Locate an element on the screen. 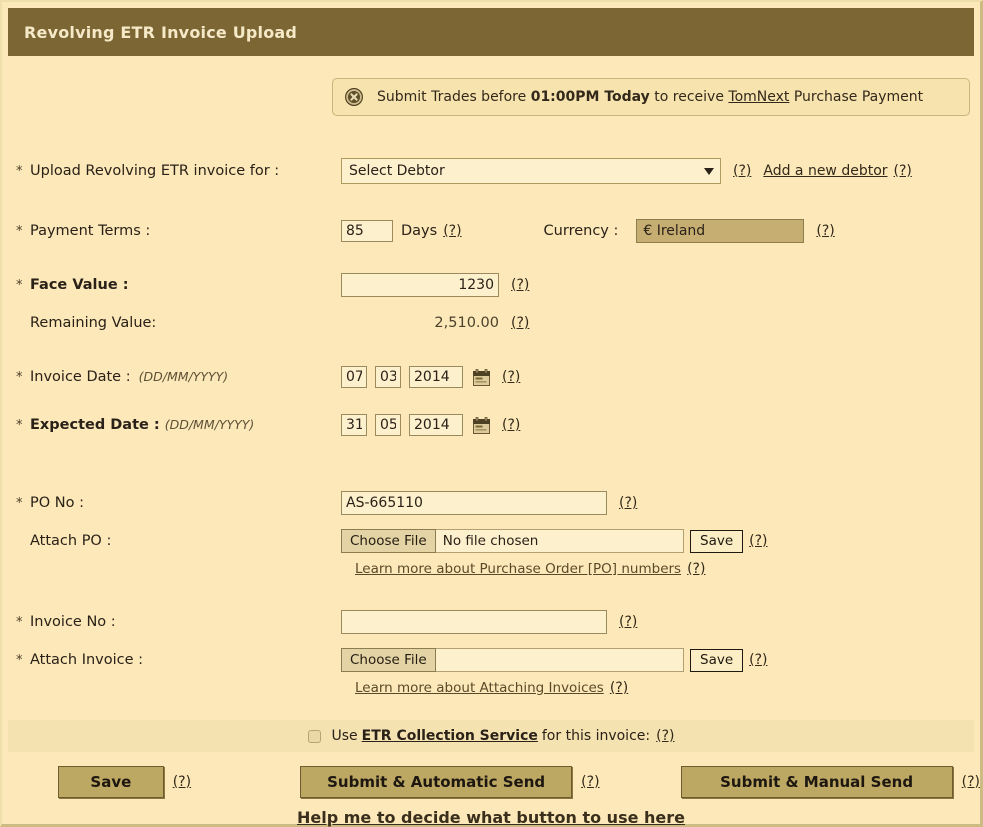 This screenshot has width=983, height=827. currency-field: € Ireland is located at coordinates (720, 231).